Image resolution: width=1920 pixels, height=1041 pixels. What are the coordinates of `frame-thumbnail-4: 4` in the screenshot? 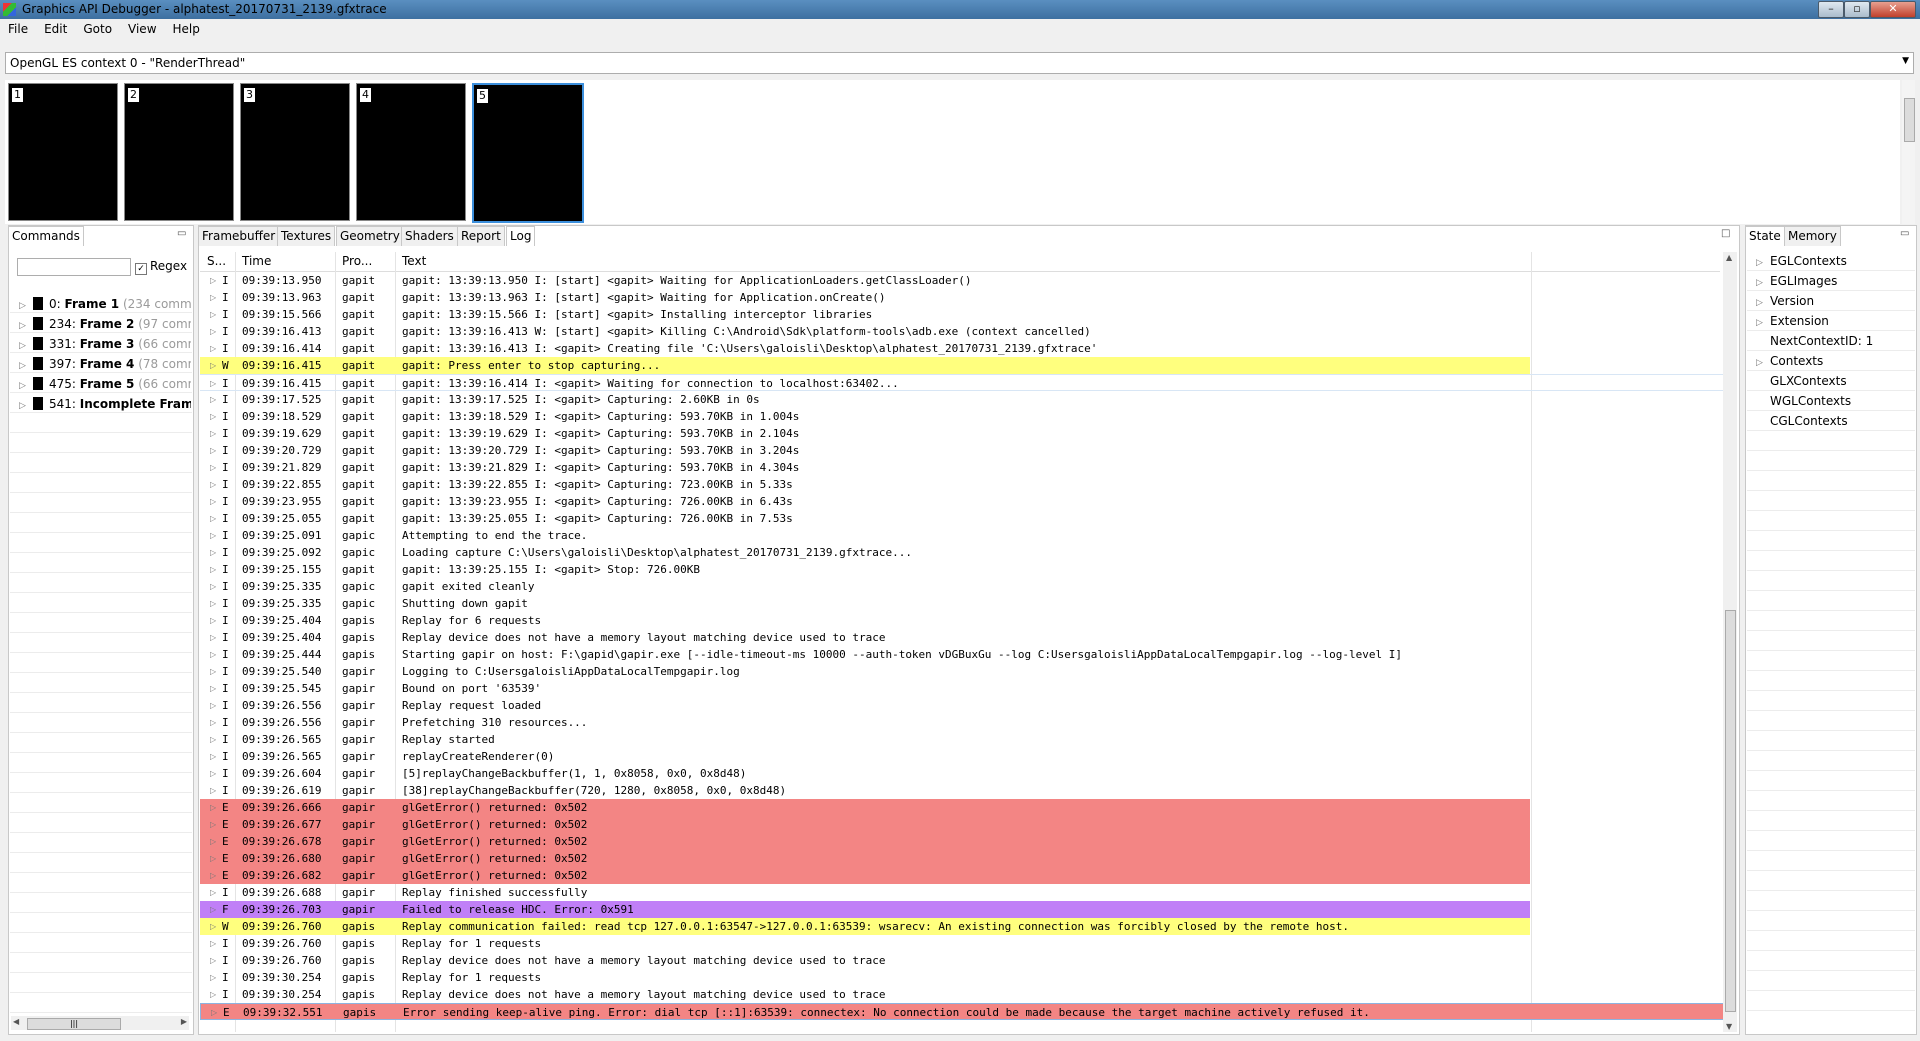 It's located at (411, 152).